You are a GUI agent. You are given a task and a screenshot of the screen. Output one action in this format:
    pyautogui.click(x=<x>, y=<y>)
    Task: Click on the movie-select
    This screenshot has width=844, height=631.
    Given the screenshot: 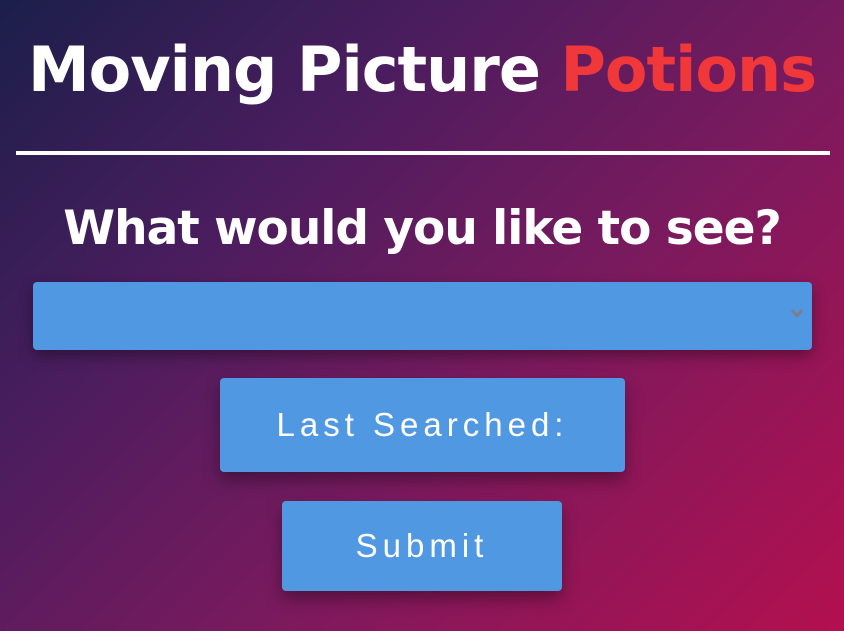 What is the action you would take?
    pyautogui.click(x=422, y=316)
    